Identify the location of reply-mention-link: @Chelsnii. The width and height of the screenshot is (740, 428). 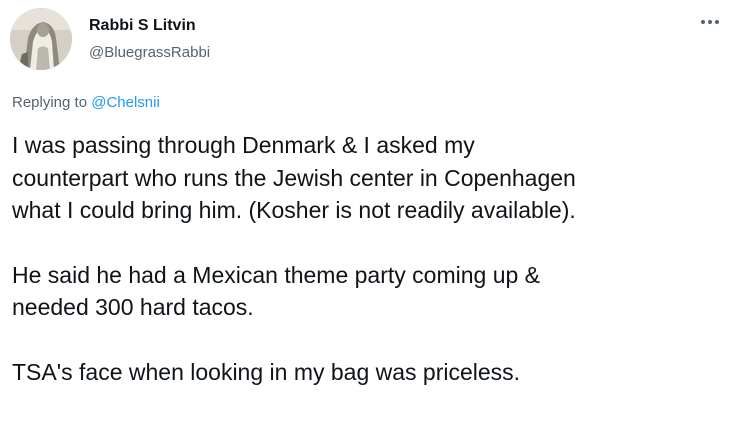
(125, 102).